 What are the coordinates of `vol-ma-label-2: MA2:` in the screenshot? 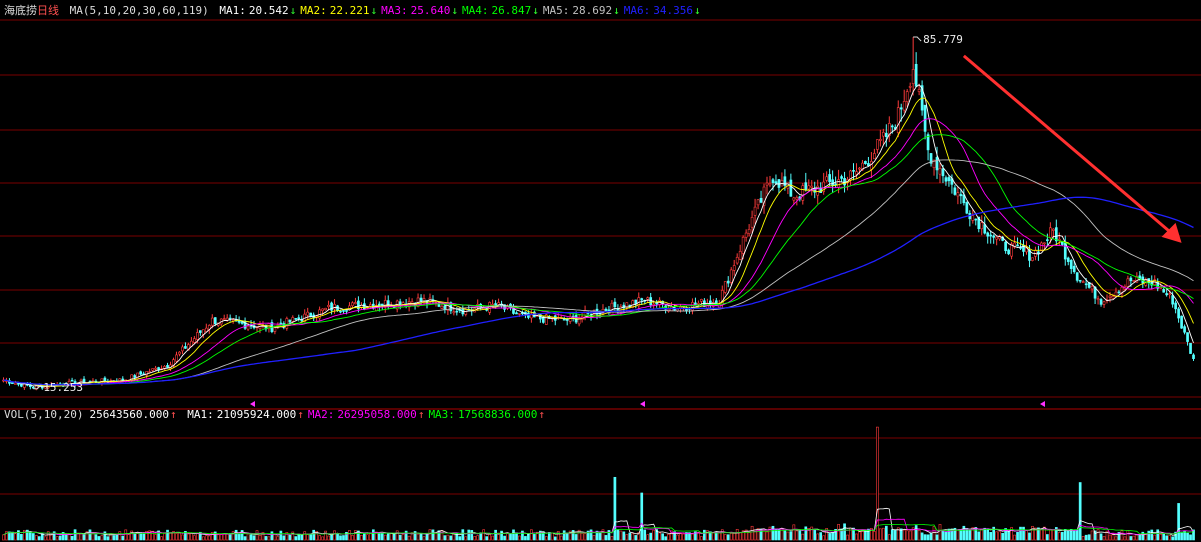 It's located at (321, 414).